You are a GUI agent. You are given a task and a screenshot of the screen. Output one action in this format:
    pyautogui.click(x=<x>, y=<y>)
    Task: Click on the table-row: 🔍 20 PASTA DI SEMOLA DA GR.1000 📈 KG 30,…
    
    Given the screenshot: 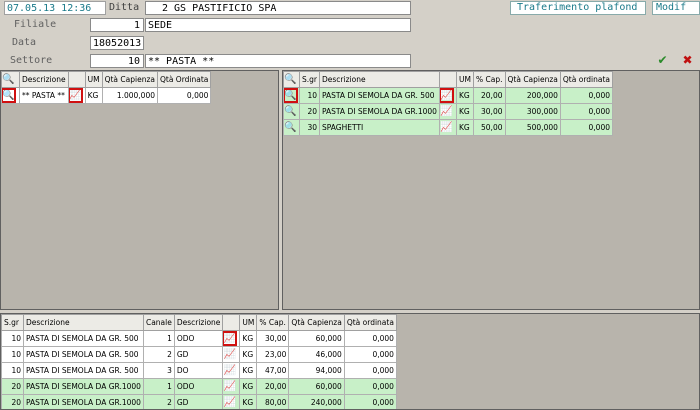 What is the action you would take?
    pyautogui.click(x=448, y=111)
    